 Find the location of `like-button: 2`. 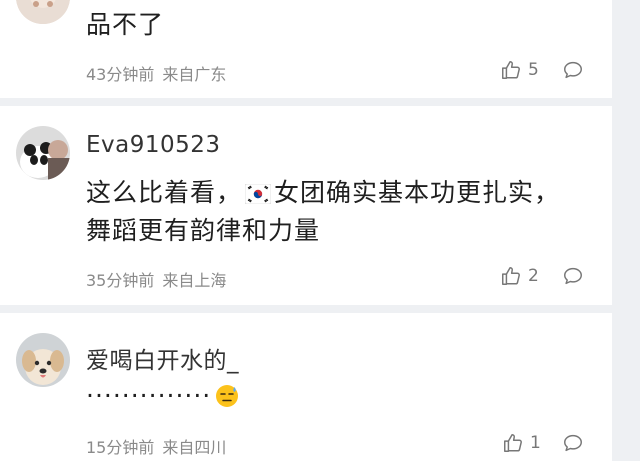

like-button: 2 is located at coordinates (519, 276).